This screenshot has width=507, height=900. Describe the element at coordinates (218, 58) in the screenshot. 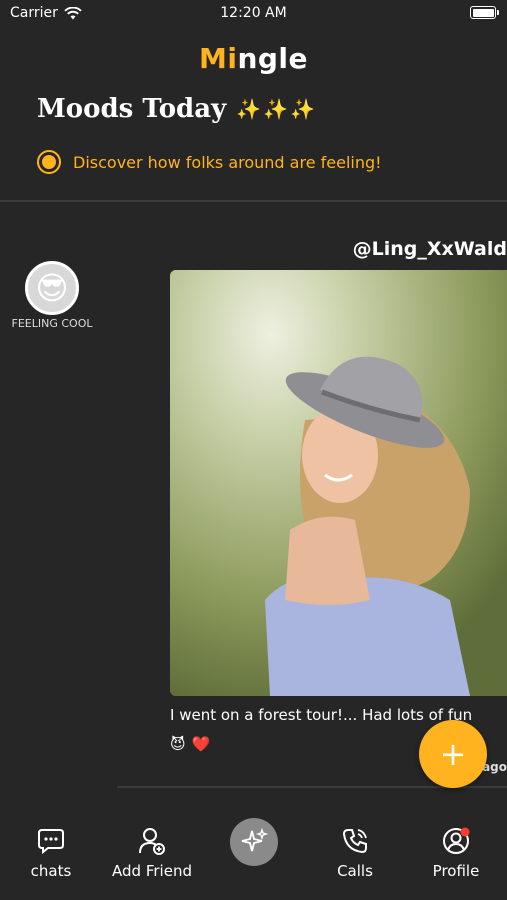

I see `app-title-accent: Mi` at that location.